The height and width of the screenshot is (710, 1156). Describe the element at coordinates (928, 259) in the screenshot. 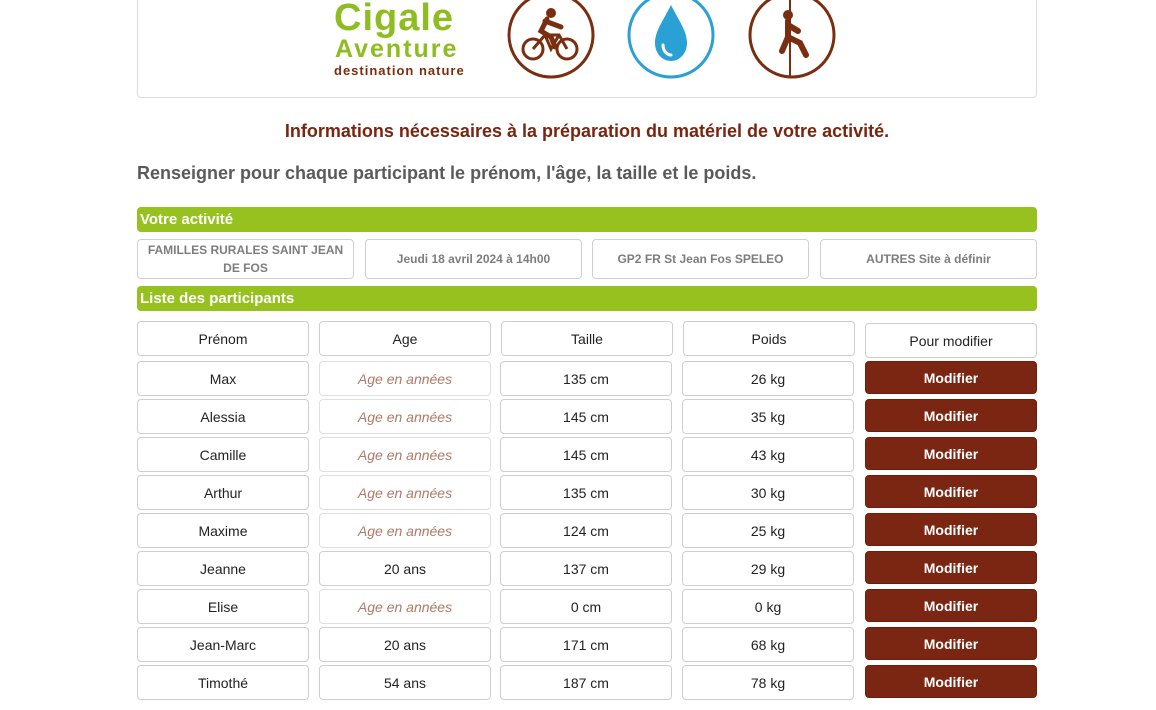

I see `activity-site: AUTRES Site à définir` at that location.